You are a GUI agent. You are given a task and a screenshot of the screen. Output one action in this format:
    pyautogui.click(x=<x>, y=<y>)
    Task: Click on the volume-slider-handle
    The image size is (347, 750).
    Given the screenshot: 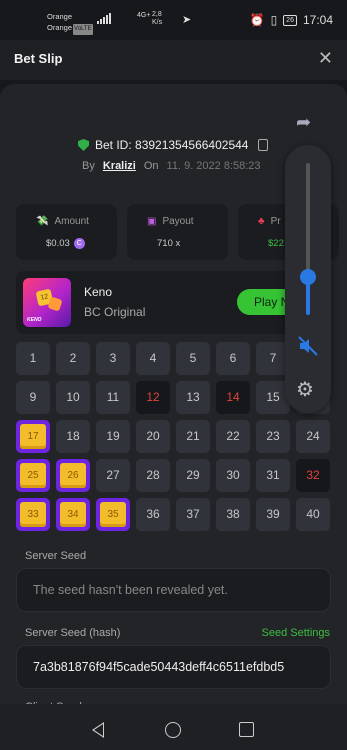 What is the action you would take?
    pyautogui.click(x=308, y=277)
    